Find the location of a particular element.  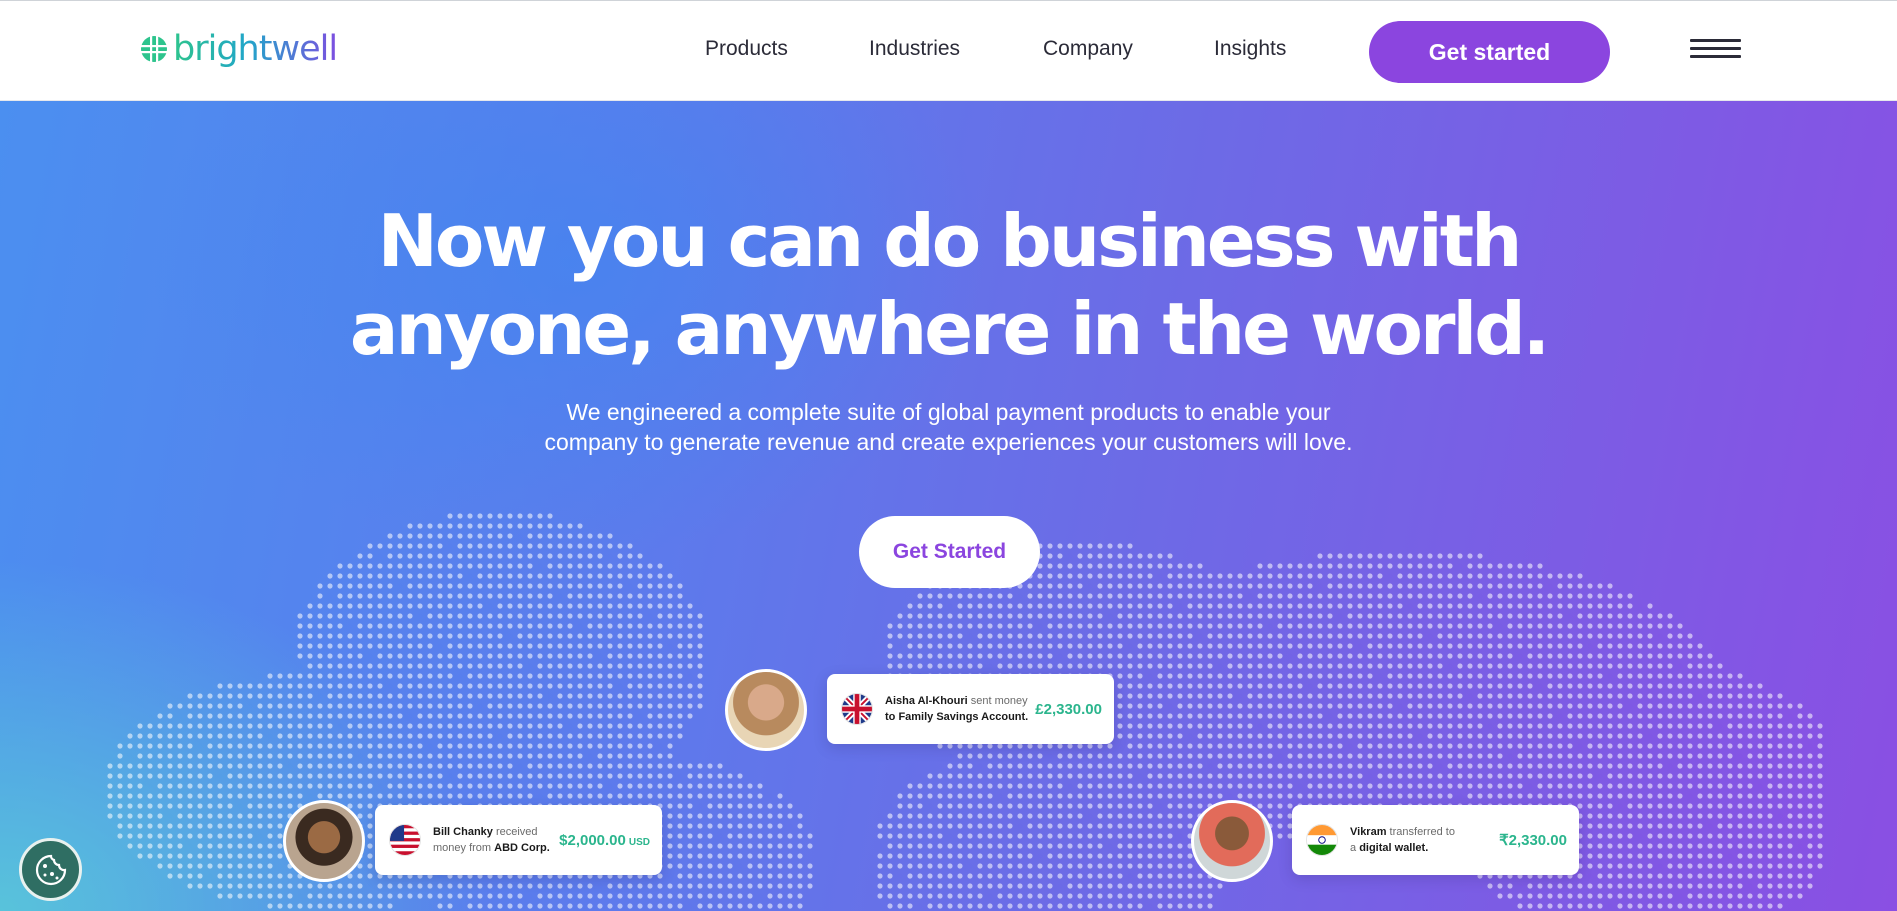

nav-insights: Insights is located at coordinates (1250, 49).